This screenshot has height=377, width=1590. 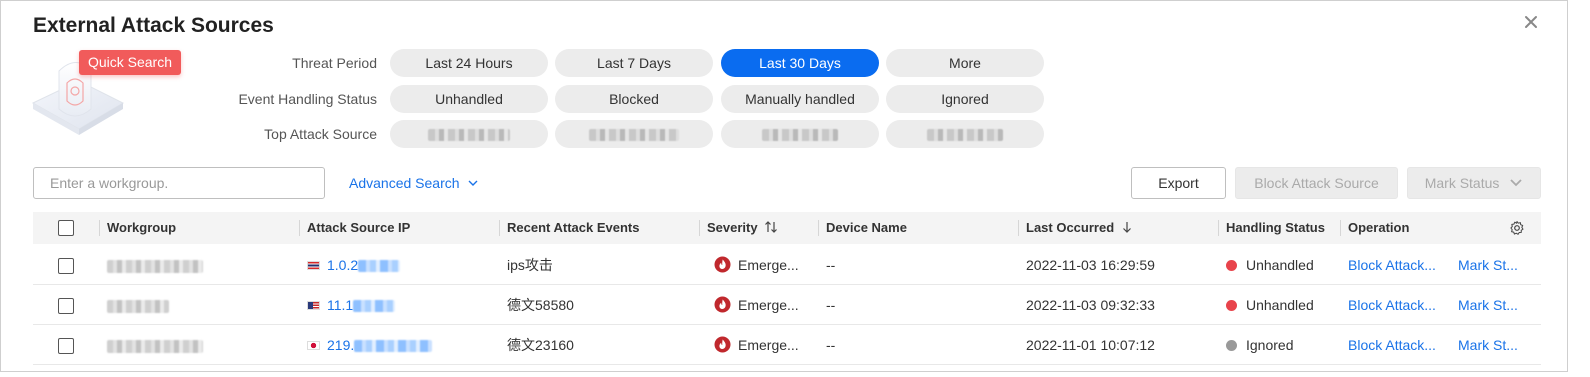 I want to click on attack-source-ip-link: 1.0.2, so click(x=342, y=265).